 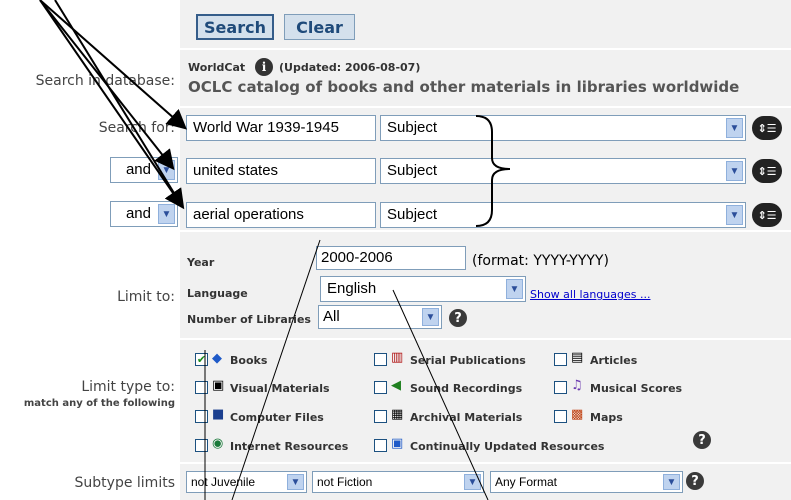 I want to click on audience-value: not Juvenile, so click(x=223, y=482).